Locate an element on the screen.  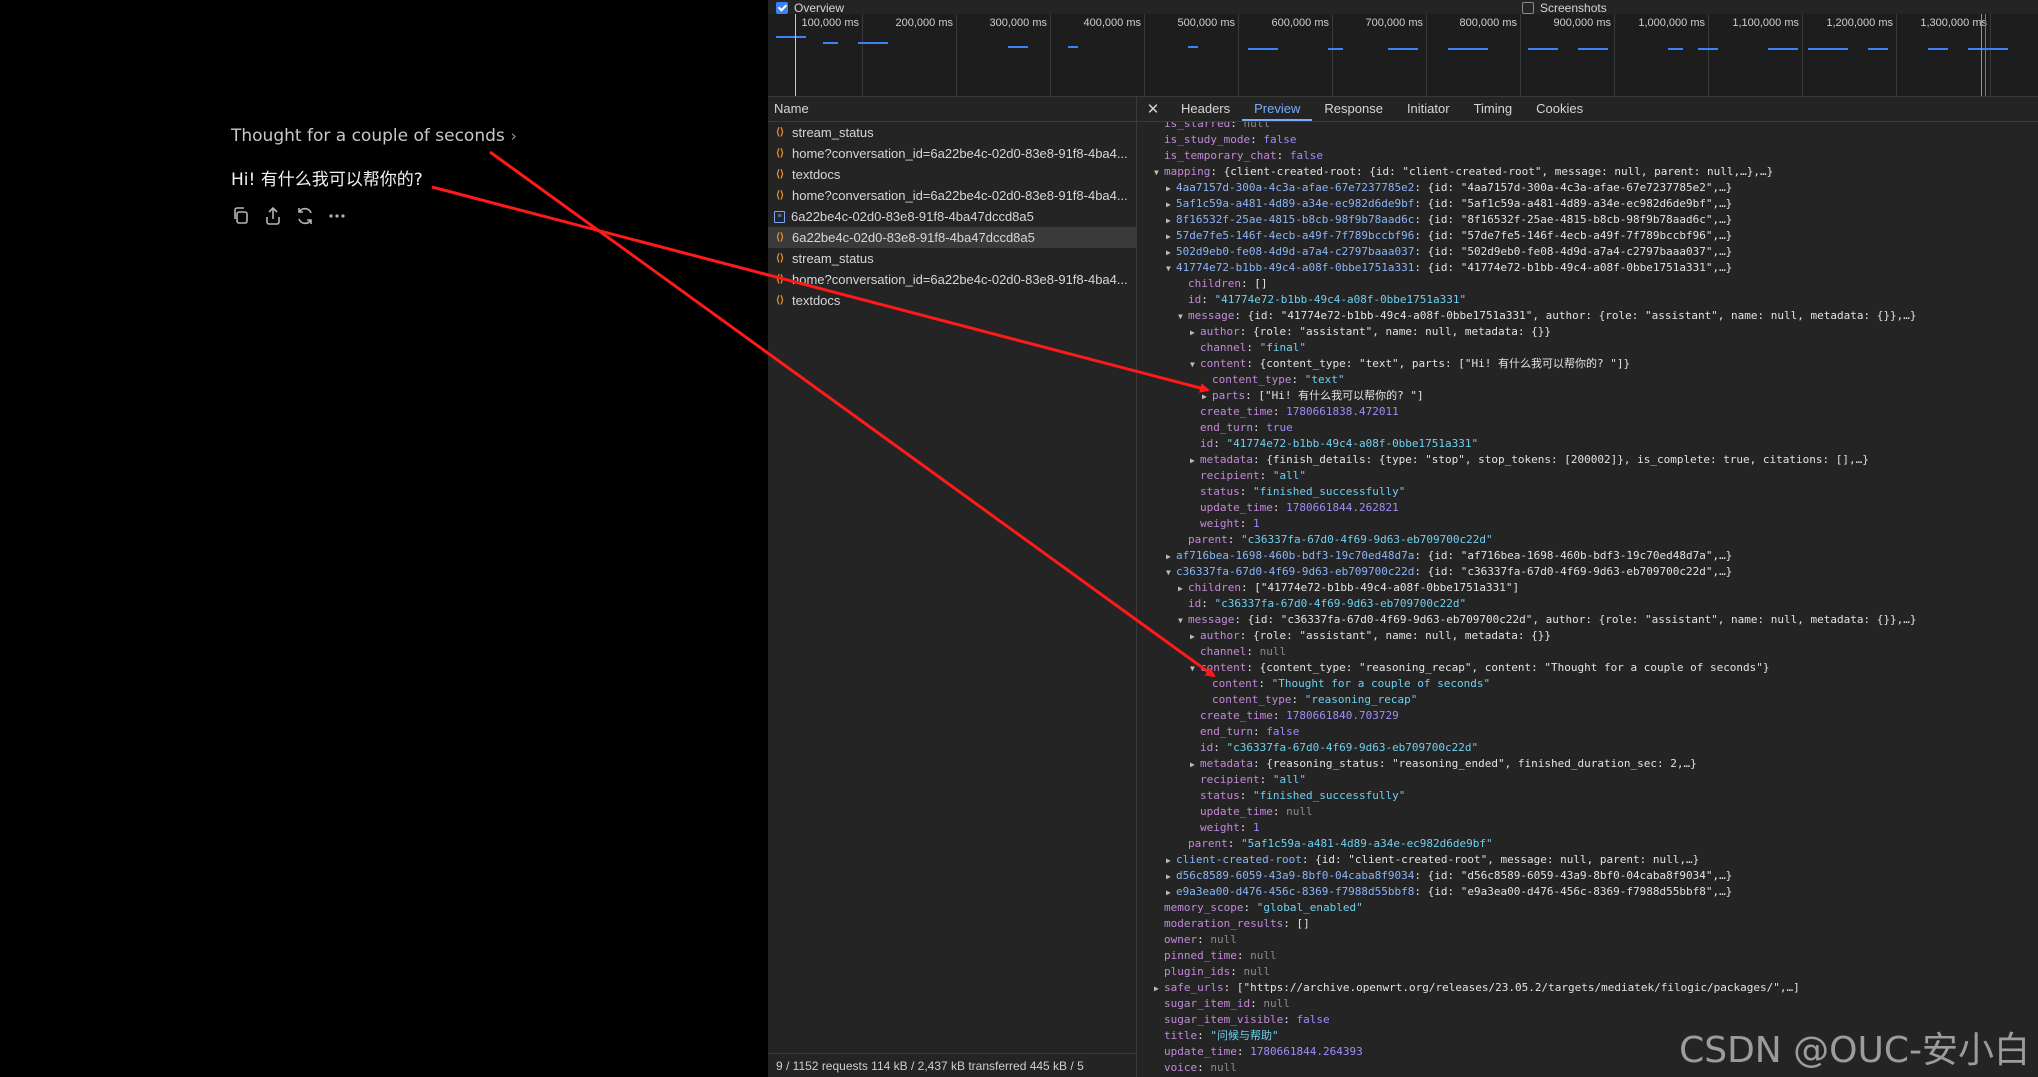
tab-initiator: Initiator is located at coordinates (1428, 109).